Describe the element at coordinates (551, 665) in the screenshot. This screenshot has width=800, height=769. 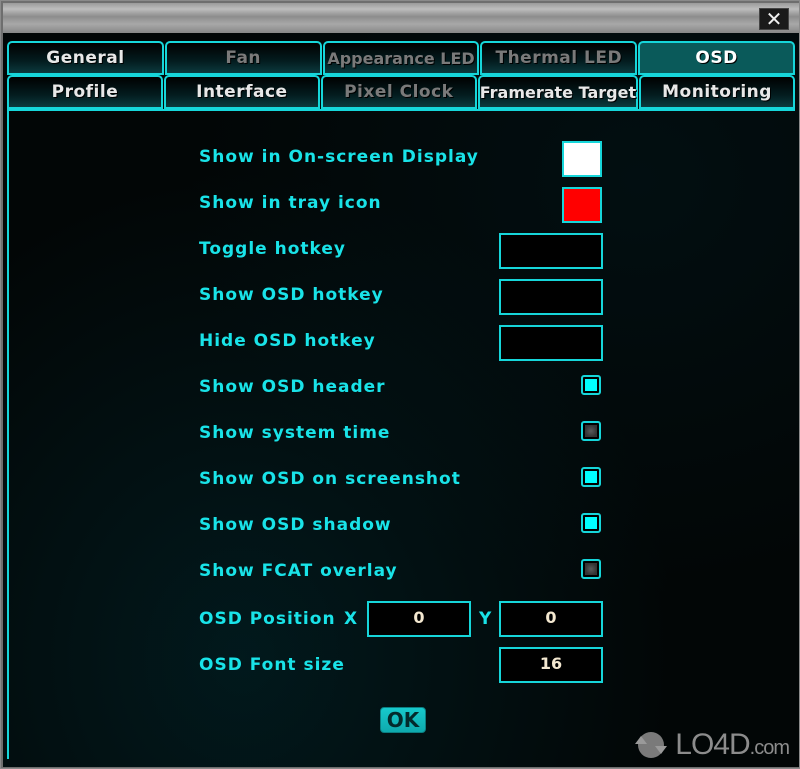
I see `osd-font-size-field: 16` at that location.